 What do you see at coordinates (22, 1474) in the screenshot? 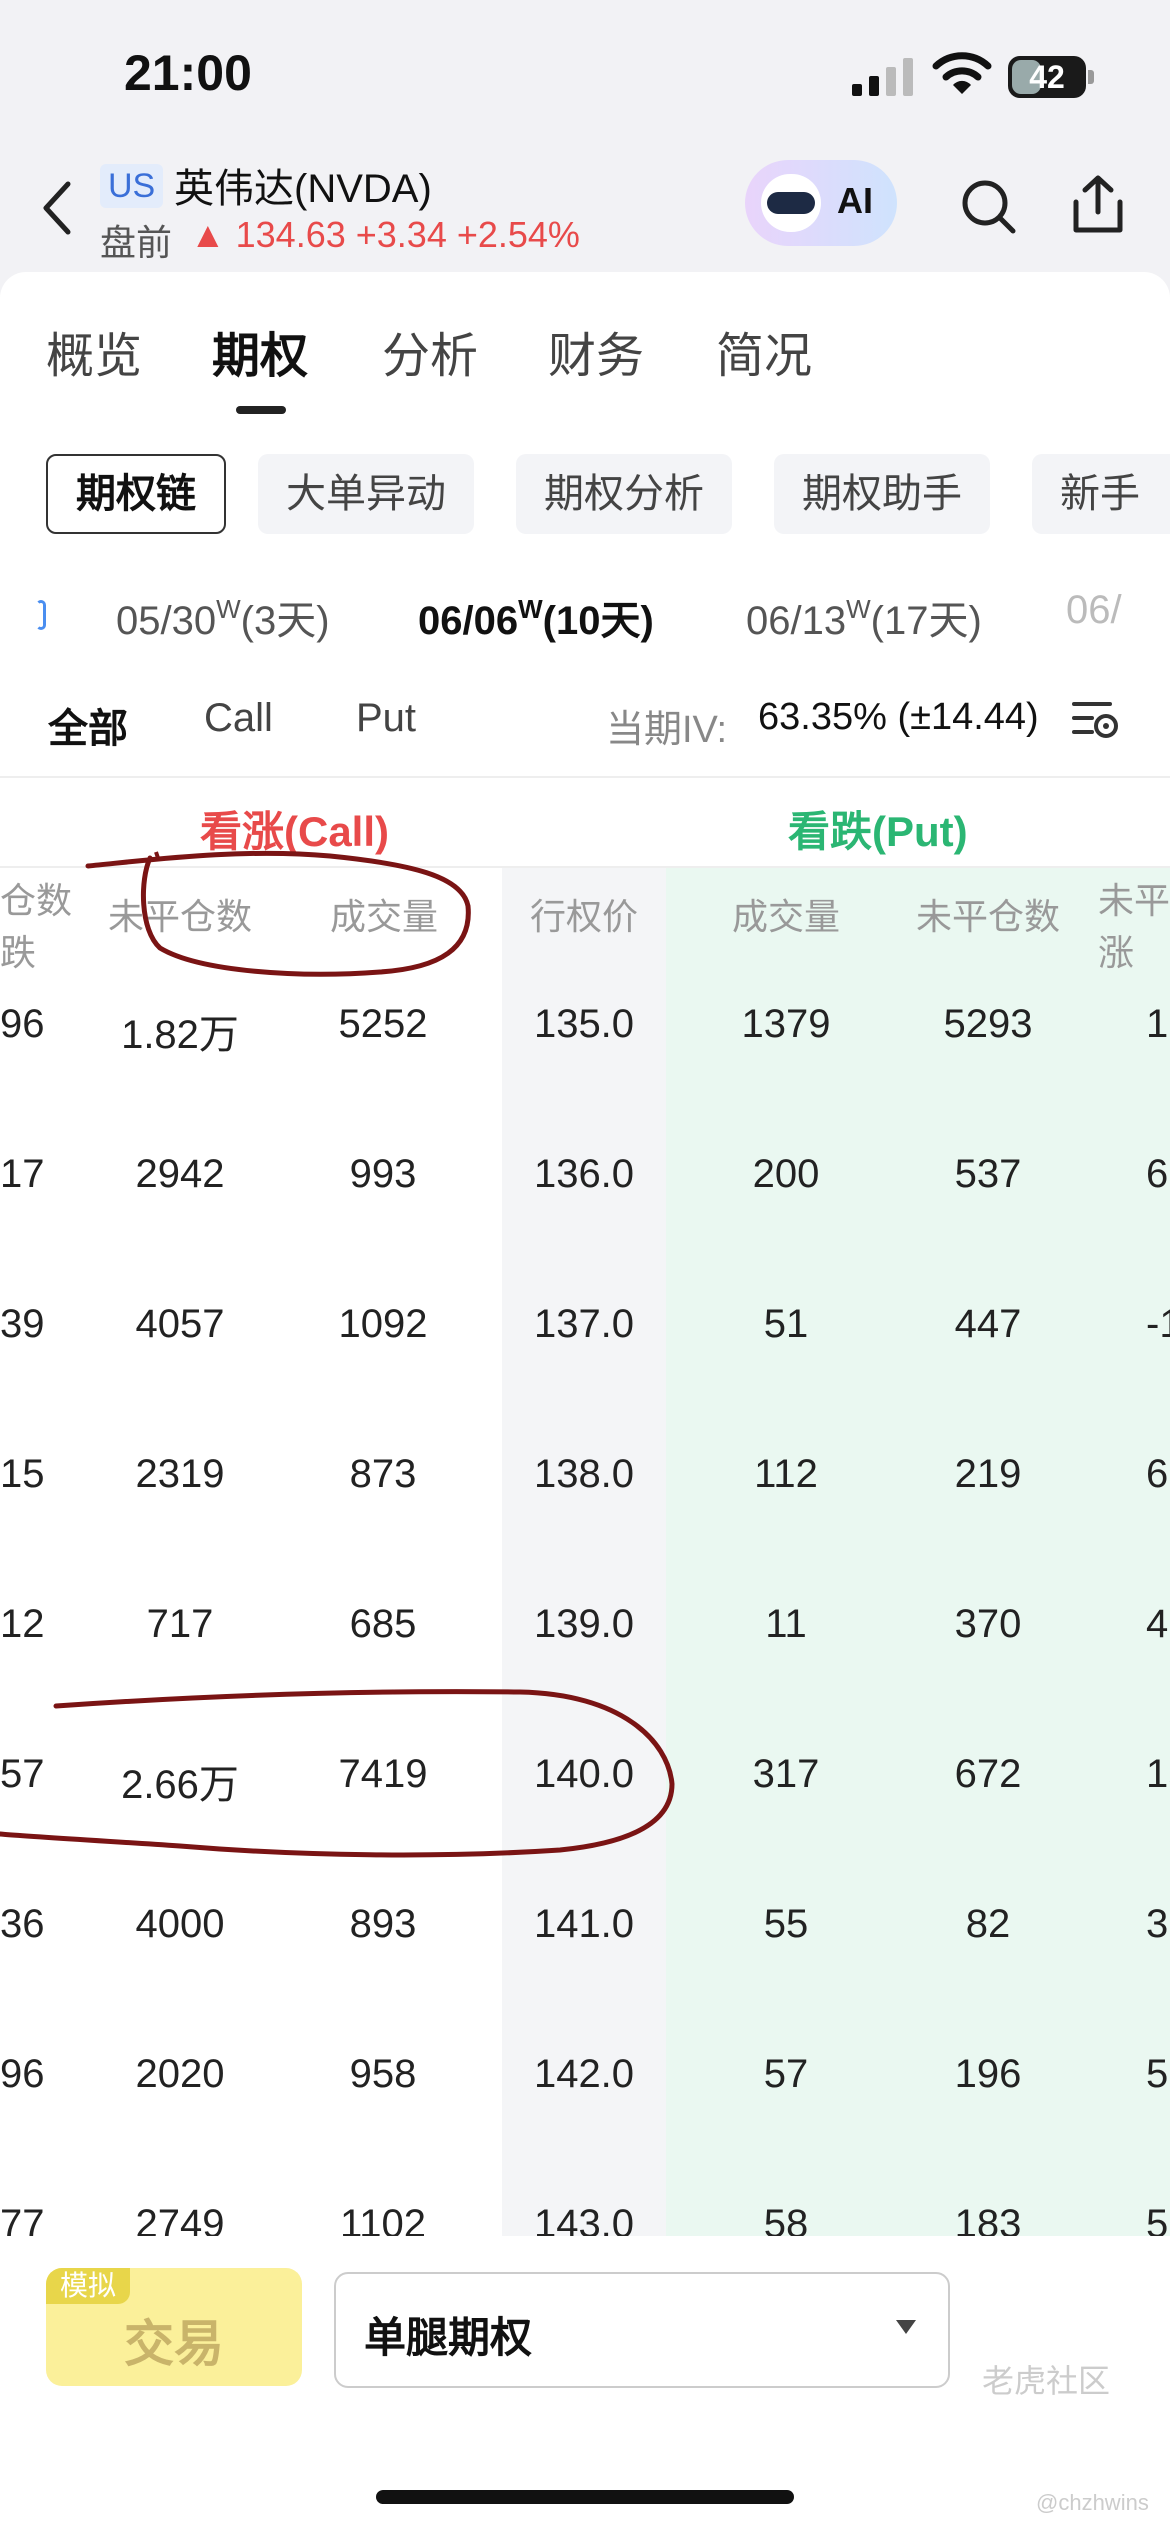
I see `call-change-cell: 15` at bounding box center [22, 1474].